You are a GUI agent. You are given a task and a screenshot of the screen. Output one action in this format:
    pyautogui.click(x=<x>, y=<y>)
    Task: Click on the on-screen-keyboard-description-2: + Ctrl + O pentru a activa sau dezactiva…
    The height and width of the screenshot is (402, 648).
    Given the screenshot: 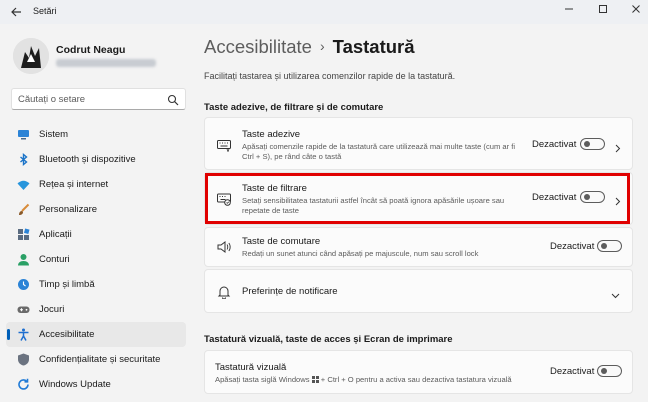 What is the action you would take?
    pyautogui.click(x=416, y=379)
    